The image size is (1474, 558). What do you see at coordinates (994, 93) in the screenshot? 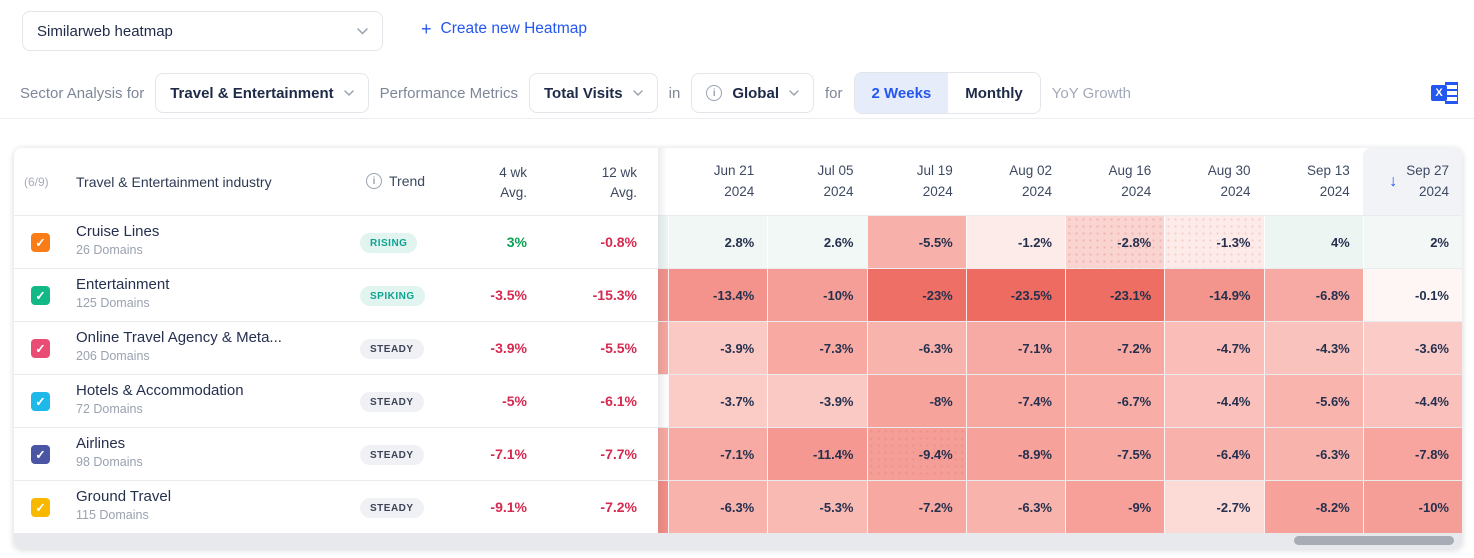
I see `tab-monthly: Monthly` at bounding box center [994, 93].